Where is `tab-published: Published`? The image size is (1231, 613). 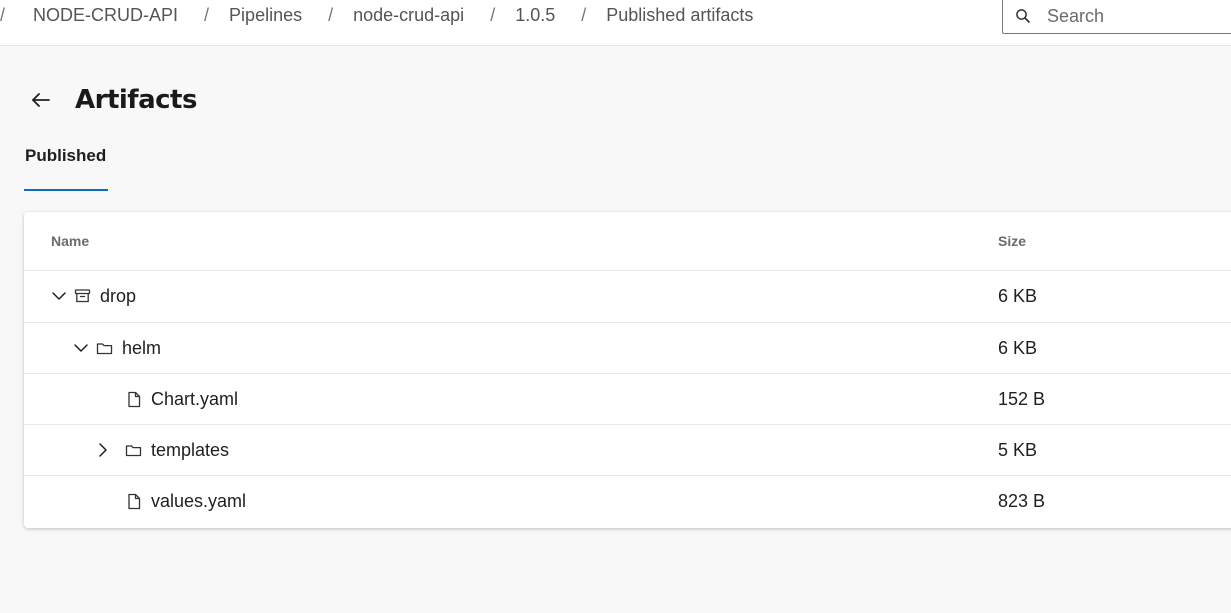 tab-published: Published is located at coordinates (65, 156).